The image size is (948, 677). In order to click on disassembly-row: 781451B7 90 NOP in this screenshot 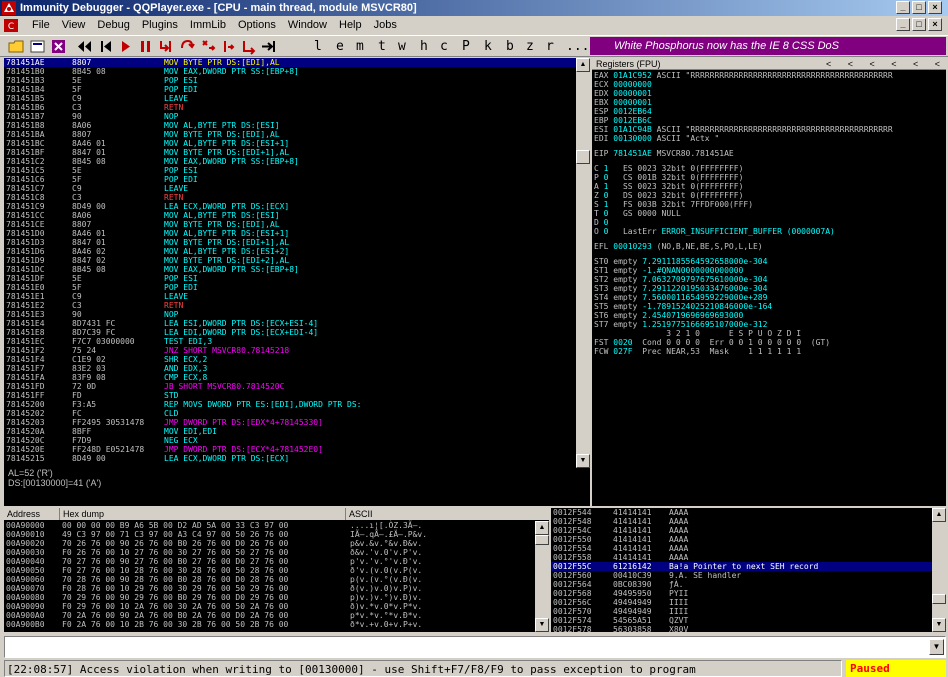, I will do `click(290, 116)`.